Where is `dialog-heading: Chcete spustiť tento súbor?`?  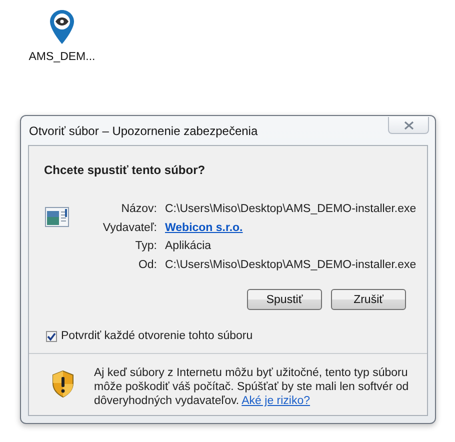 dialog-heading: Chcete spustiť tento súbor? is located at coordinates (124, 170).